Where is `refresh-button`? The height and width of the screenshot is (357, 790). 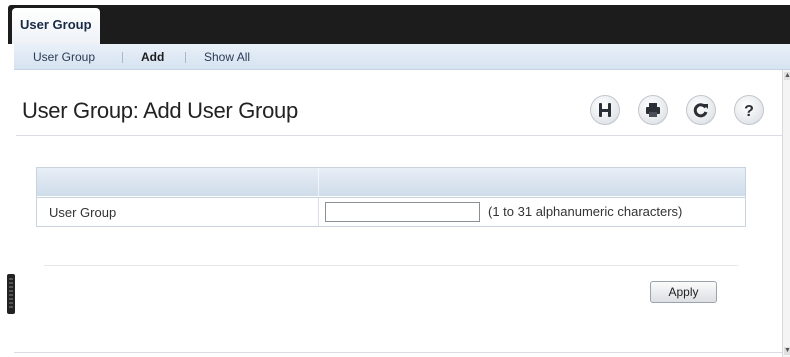
refresh-button is located at coordinates (701, 110).